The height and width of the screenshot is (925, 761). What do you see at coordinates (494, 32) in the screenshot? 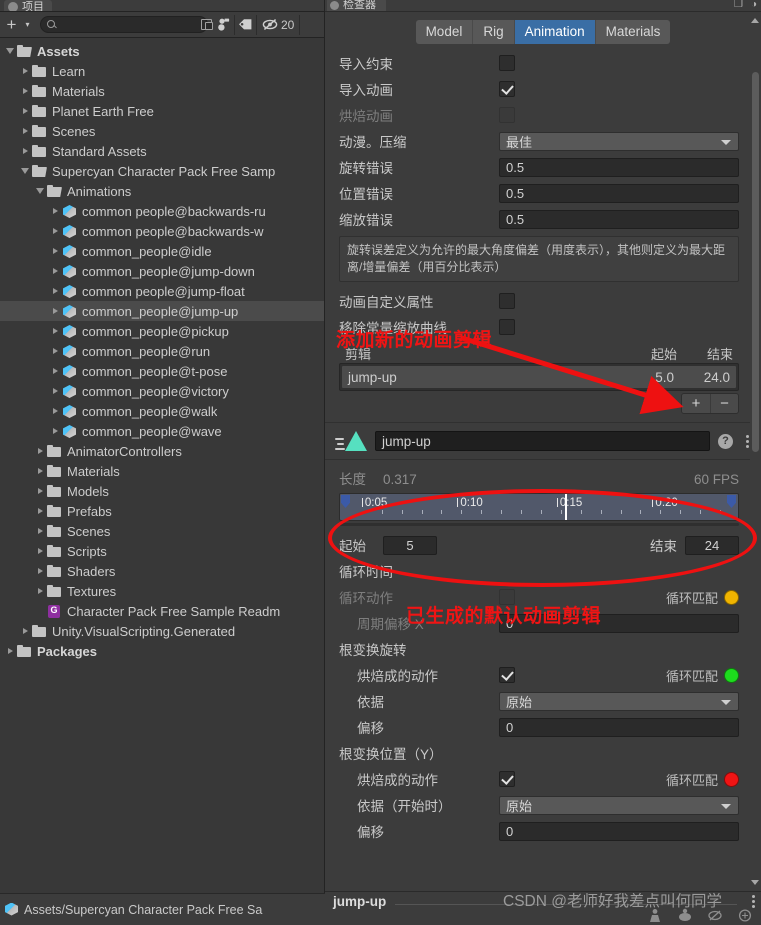
I see `tab-rig: Rig` at bounding box center [494, 32].